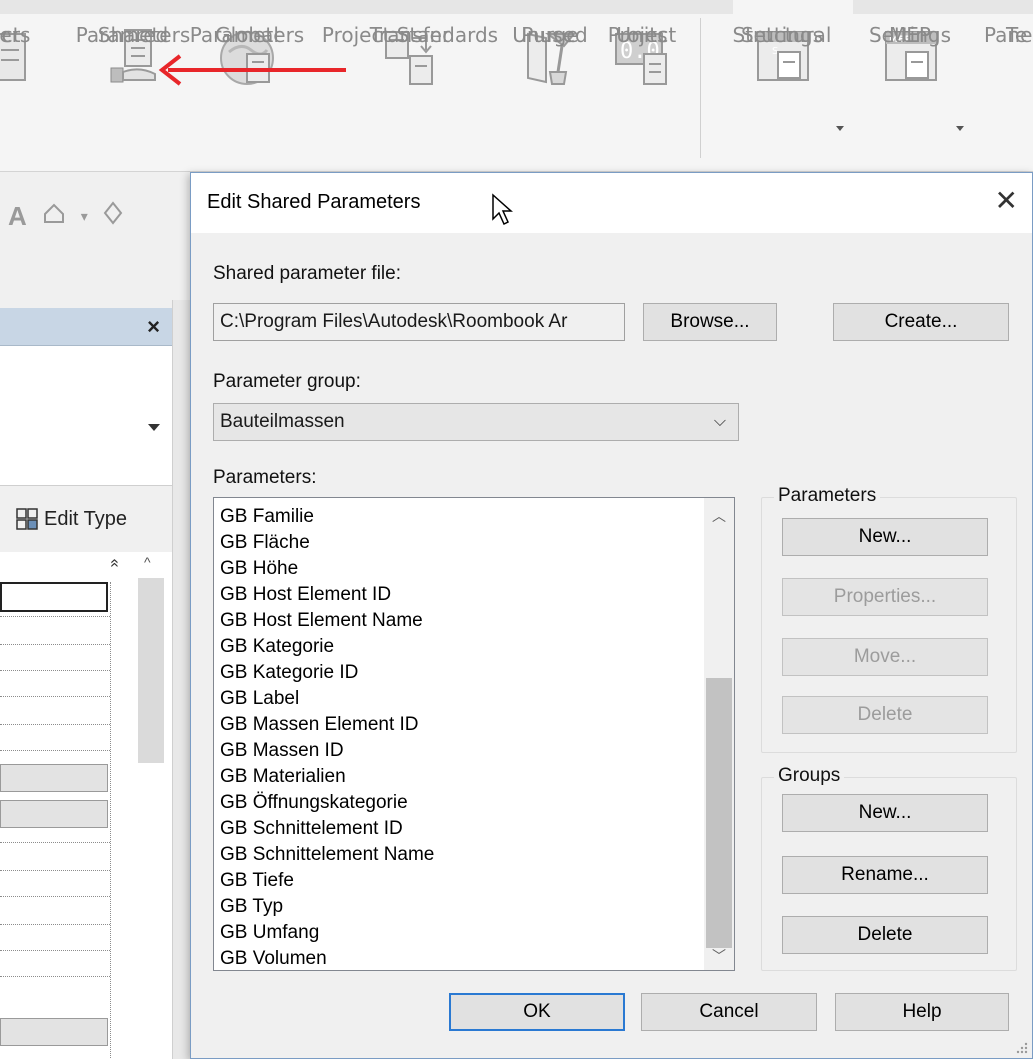 The image size is (1033, 1059). What do you see at coordinates (86, 327) in the screenshot?
I see `properties-header: ×` at bounding box center [86, 327].